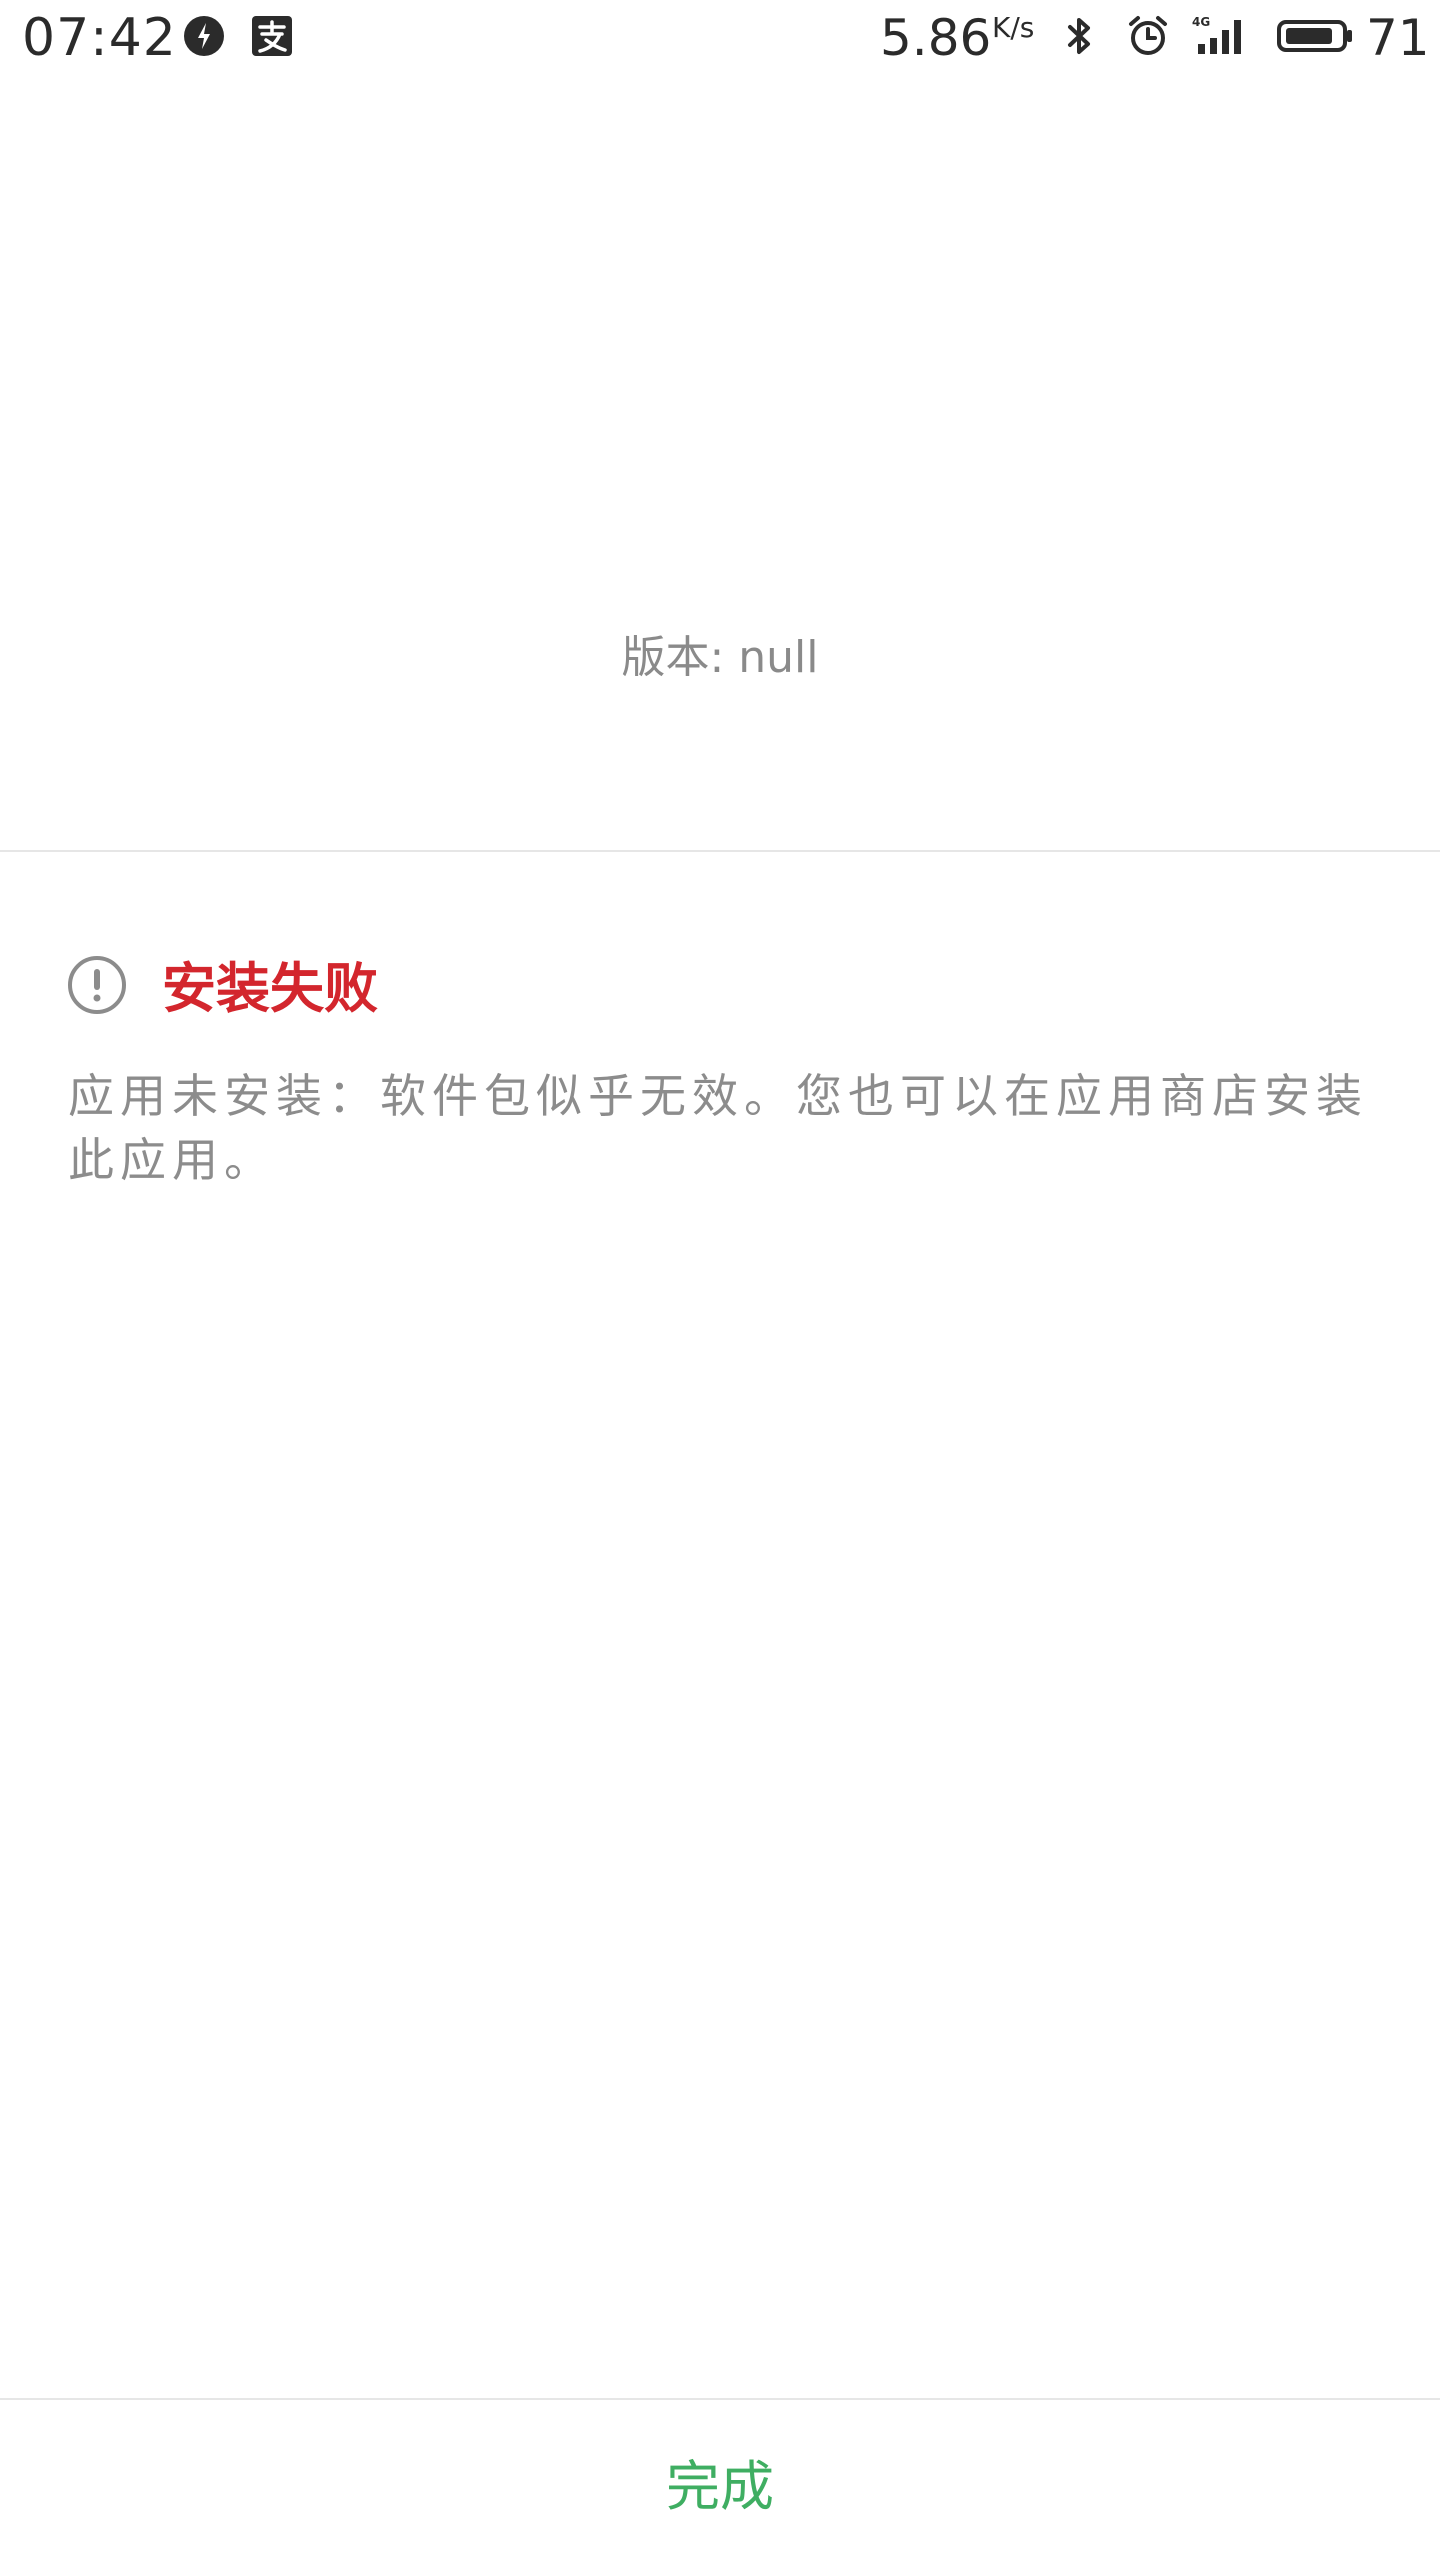  I want to click on status-bar: 07:42 5.86 K/s 4G 71, so click(720, 38).